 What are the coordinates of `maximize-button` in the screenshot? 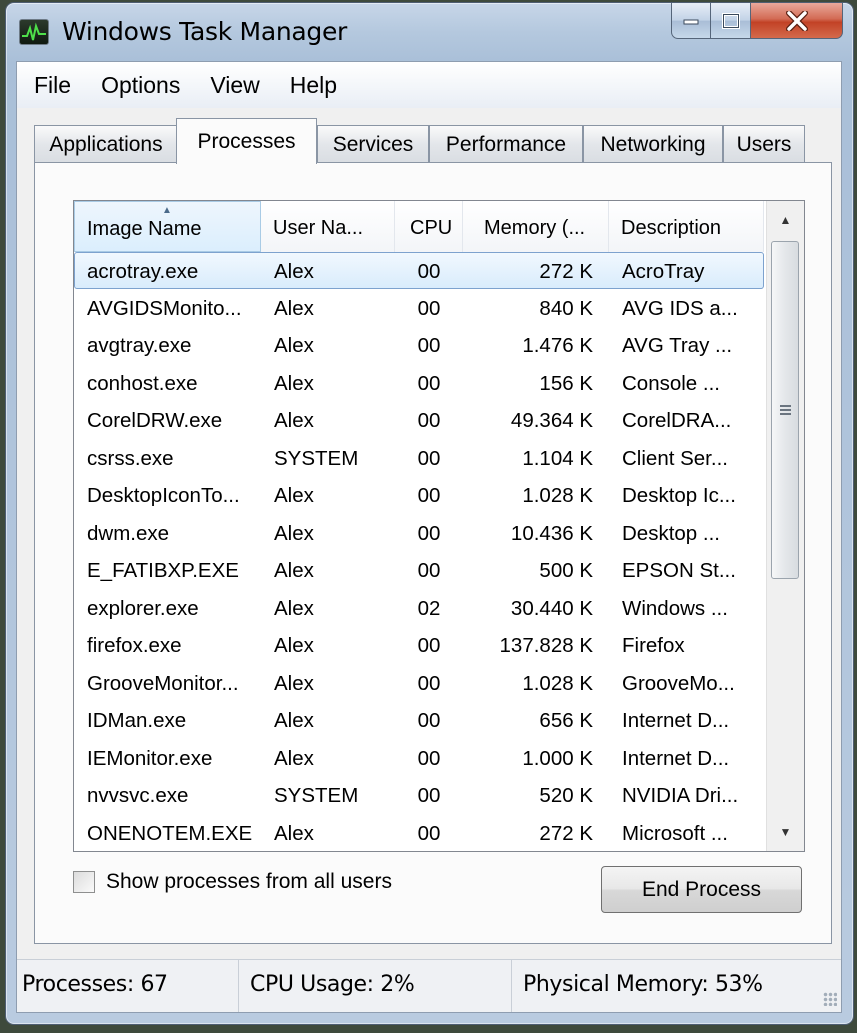 It's located at (731, 21).